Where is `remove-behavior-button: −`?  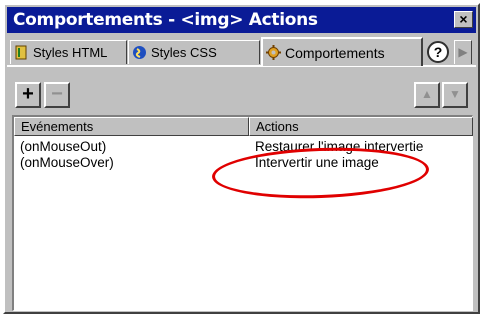 remove-behavior-button: − is located at coordinates (57, 95).